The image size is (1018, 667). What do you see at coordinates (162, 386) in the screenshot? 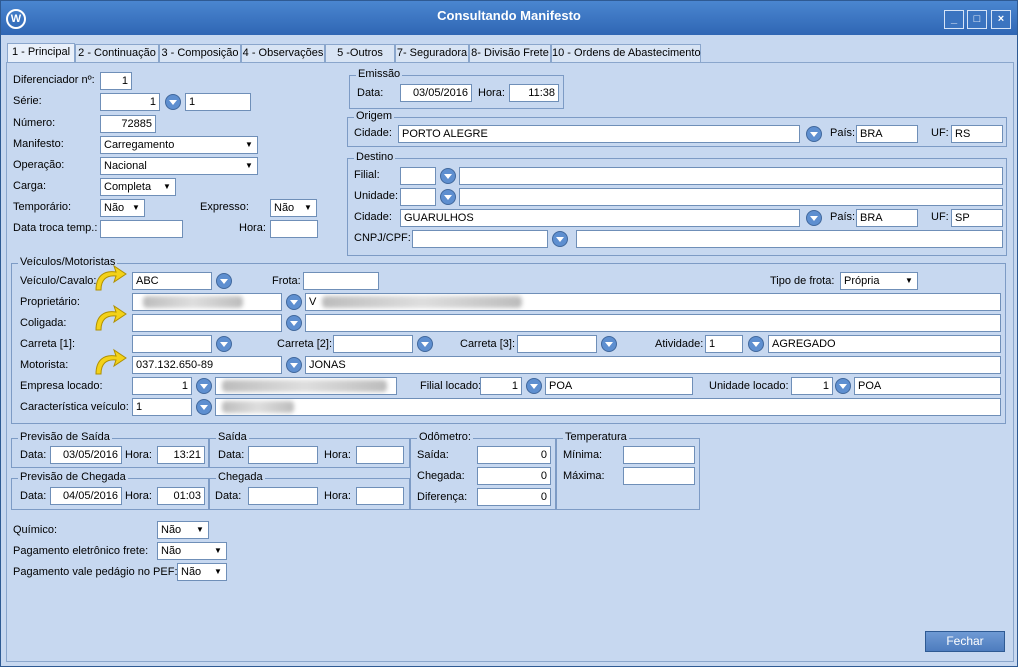
I see `empresa-locado-field: 1` at bounding box center [162, 386].